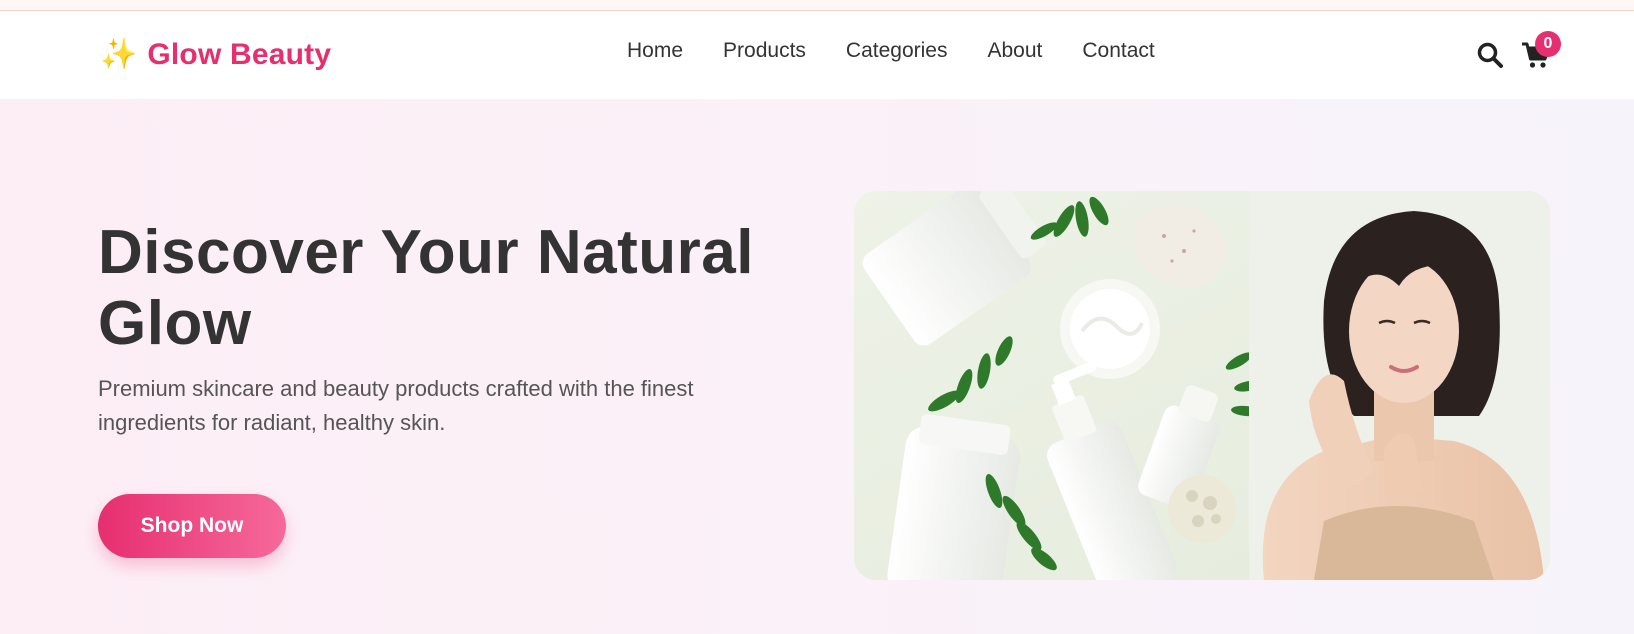 Image resolution: width=1634 pixels, height=634 pixels. Describe the element at coordinates (817, 5) in the screenshot. I see `top-border` at that location.